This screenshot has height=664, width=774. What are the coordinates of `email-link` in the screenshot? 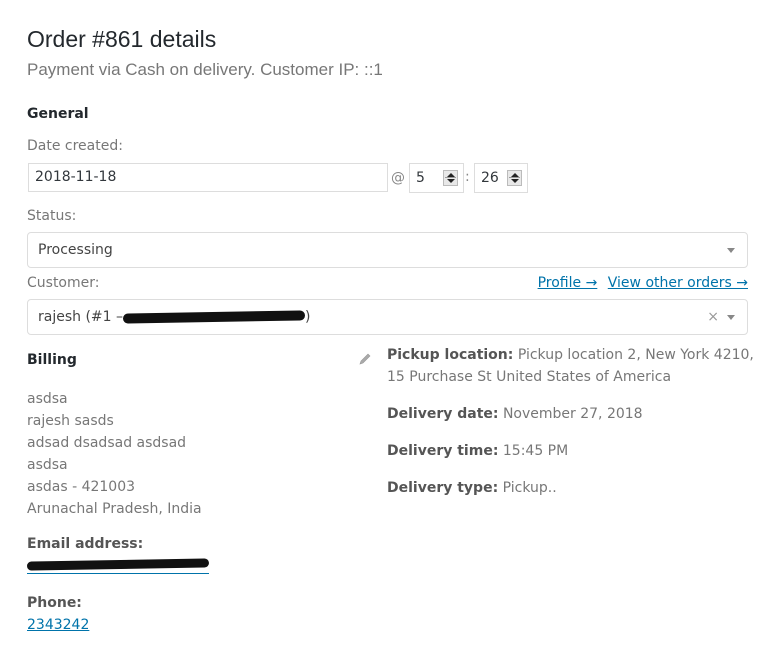 It's located at (118, 566).